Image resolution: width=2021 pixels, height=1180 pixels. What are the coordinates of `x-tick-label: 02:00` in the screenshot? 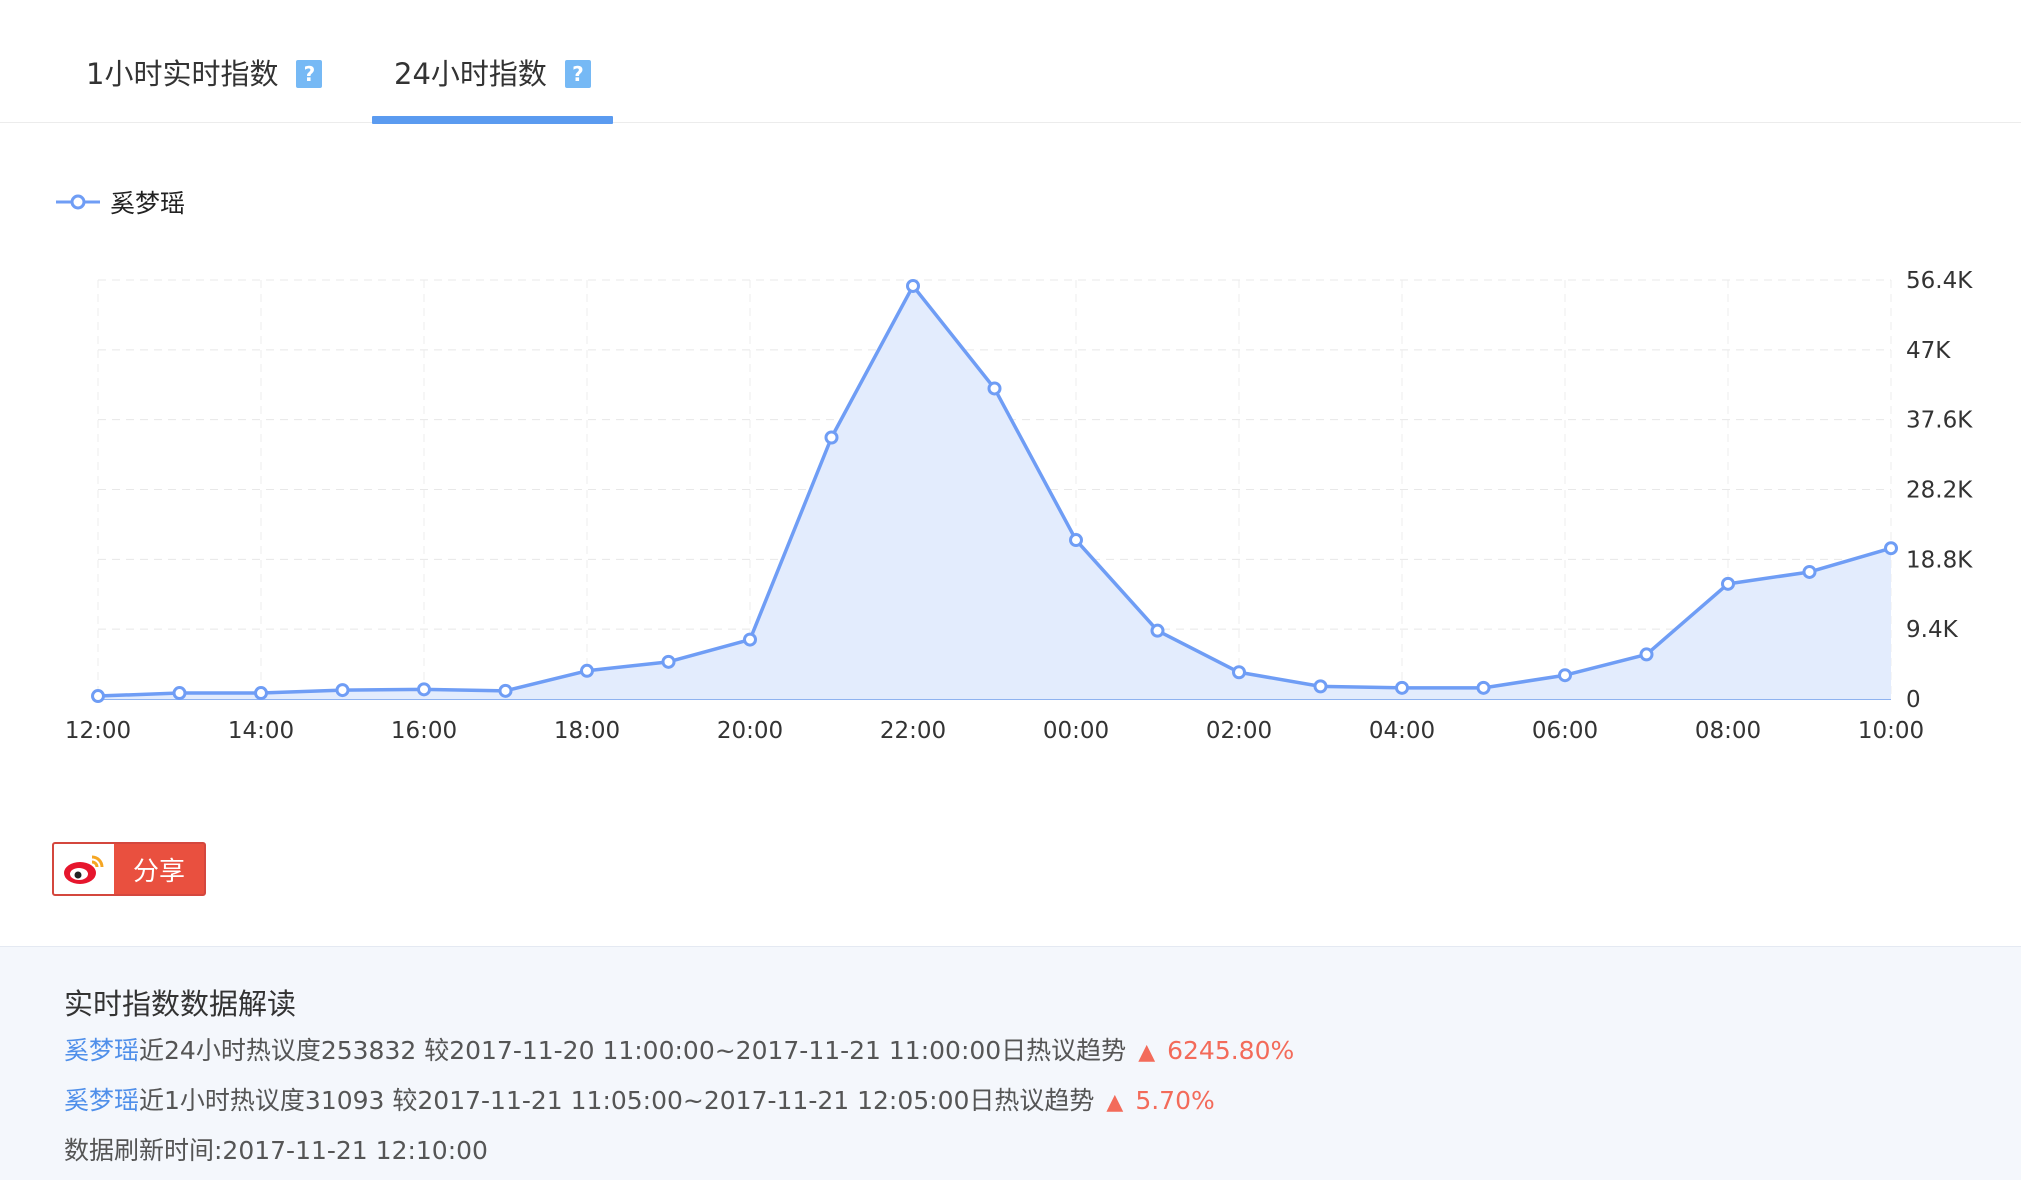 It's located at (1239, 731).